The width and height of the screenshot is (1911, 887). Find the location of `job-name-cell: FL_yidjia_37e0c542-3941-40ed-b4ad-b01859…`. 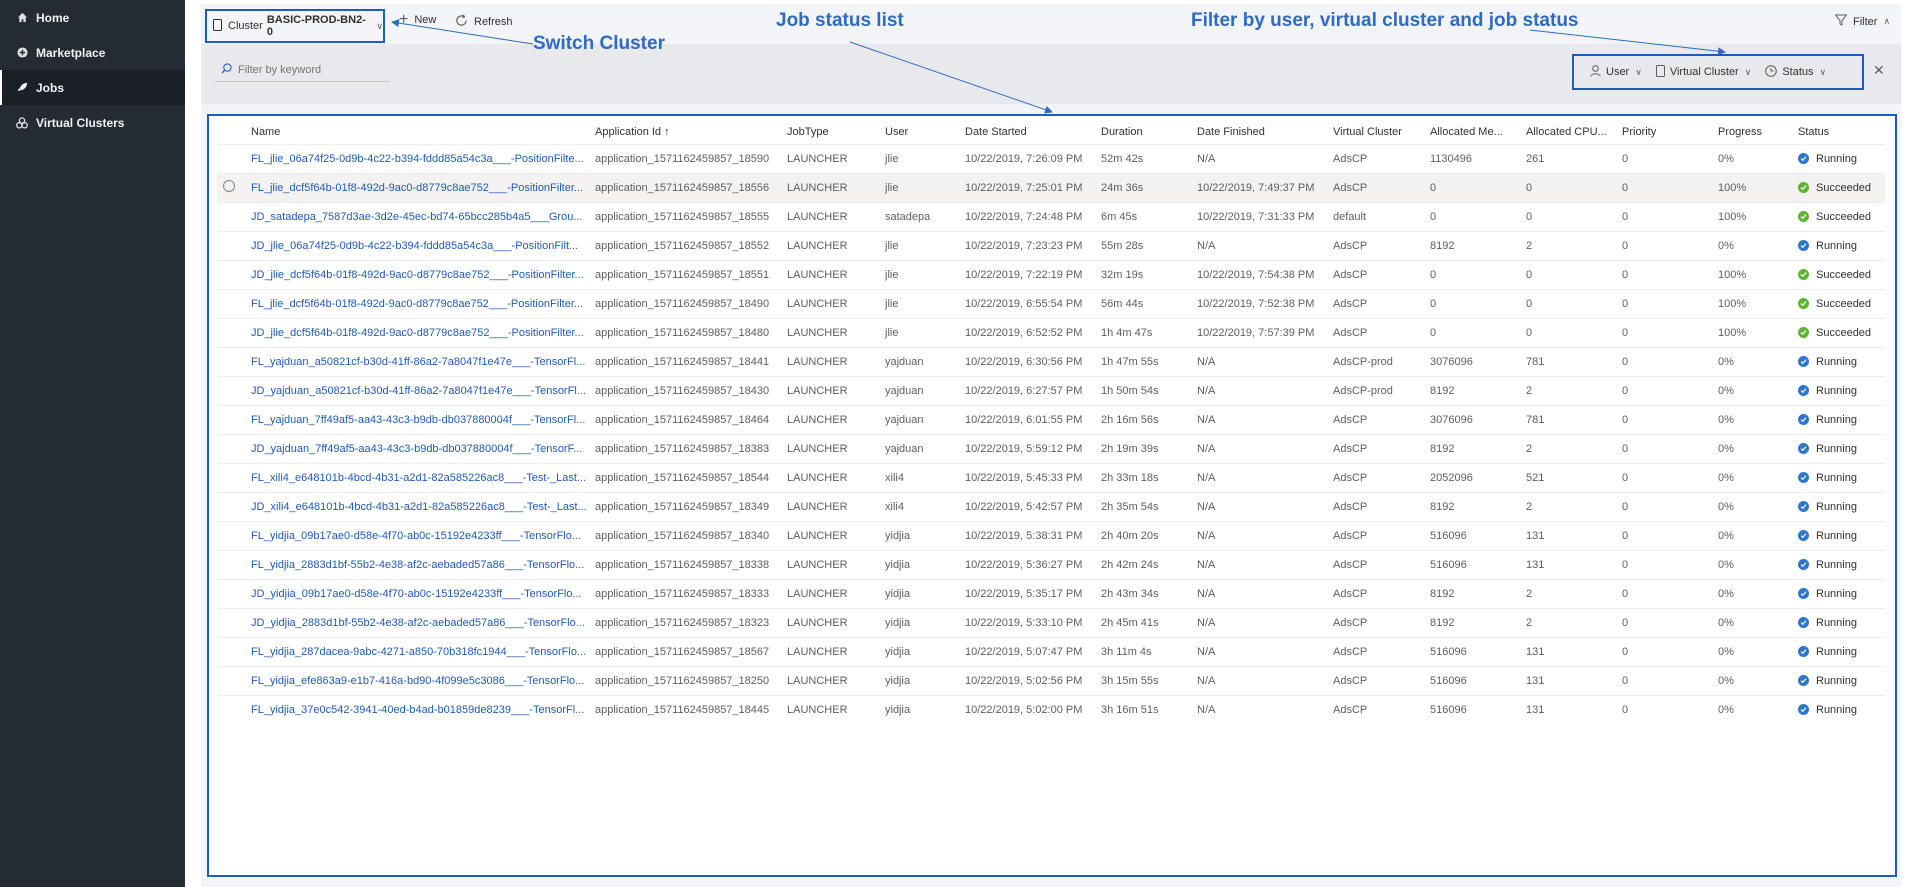

job-name-cell: FL_yidjia_37e0c542-3941-40ed-b4ad-b01859… is located at coordinates (417, 709).